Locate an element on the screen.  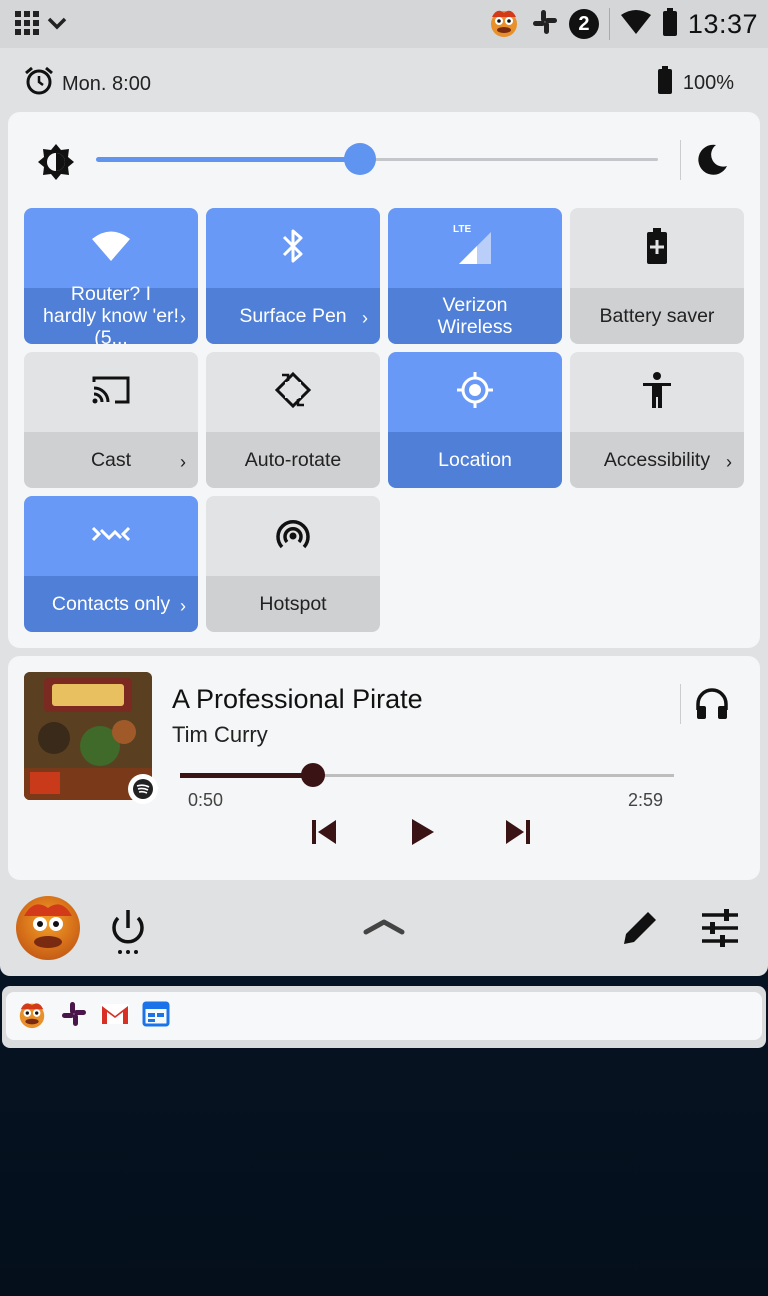
song-artist: Tim Curry is located at coordinates (220, 734).